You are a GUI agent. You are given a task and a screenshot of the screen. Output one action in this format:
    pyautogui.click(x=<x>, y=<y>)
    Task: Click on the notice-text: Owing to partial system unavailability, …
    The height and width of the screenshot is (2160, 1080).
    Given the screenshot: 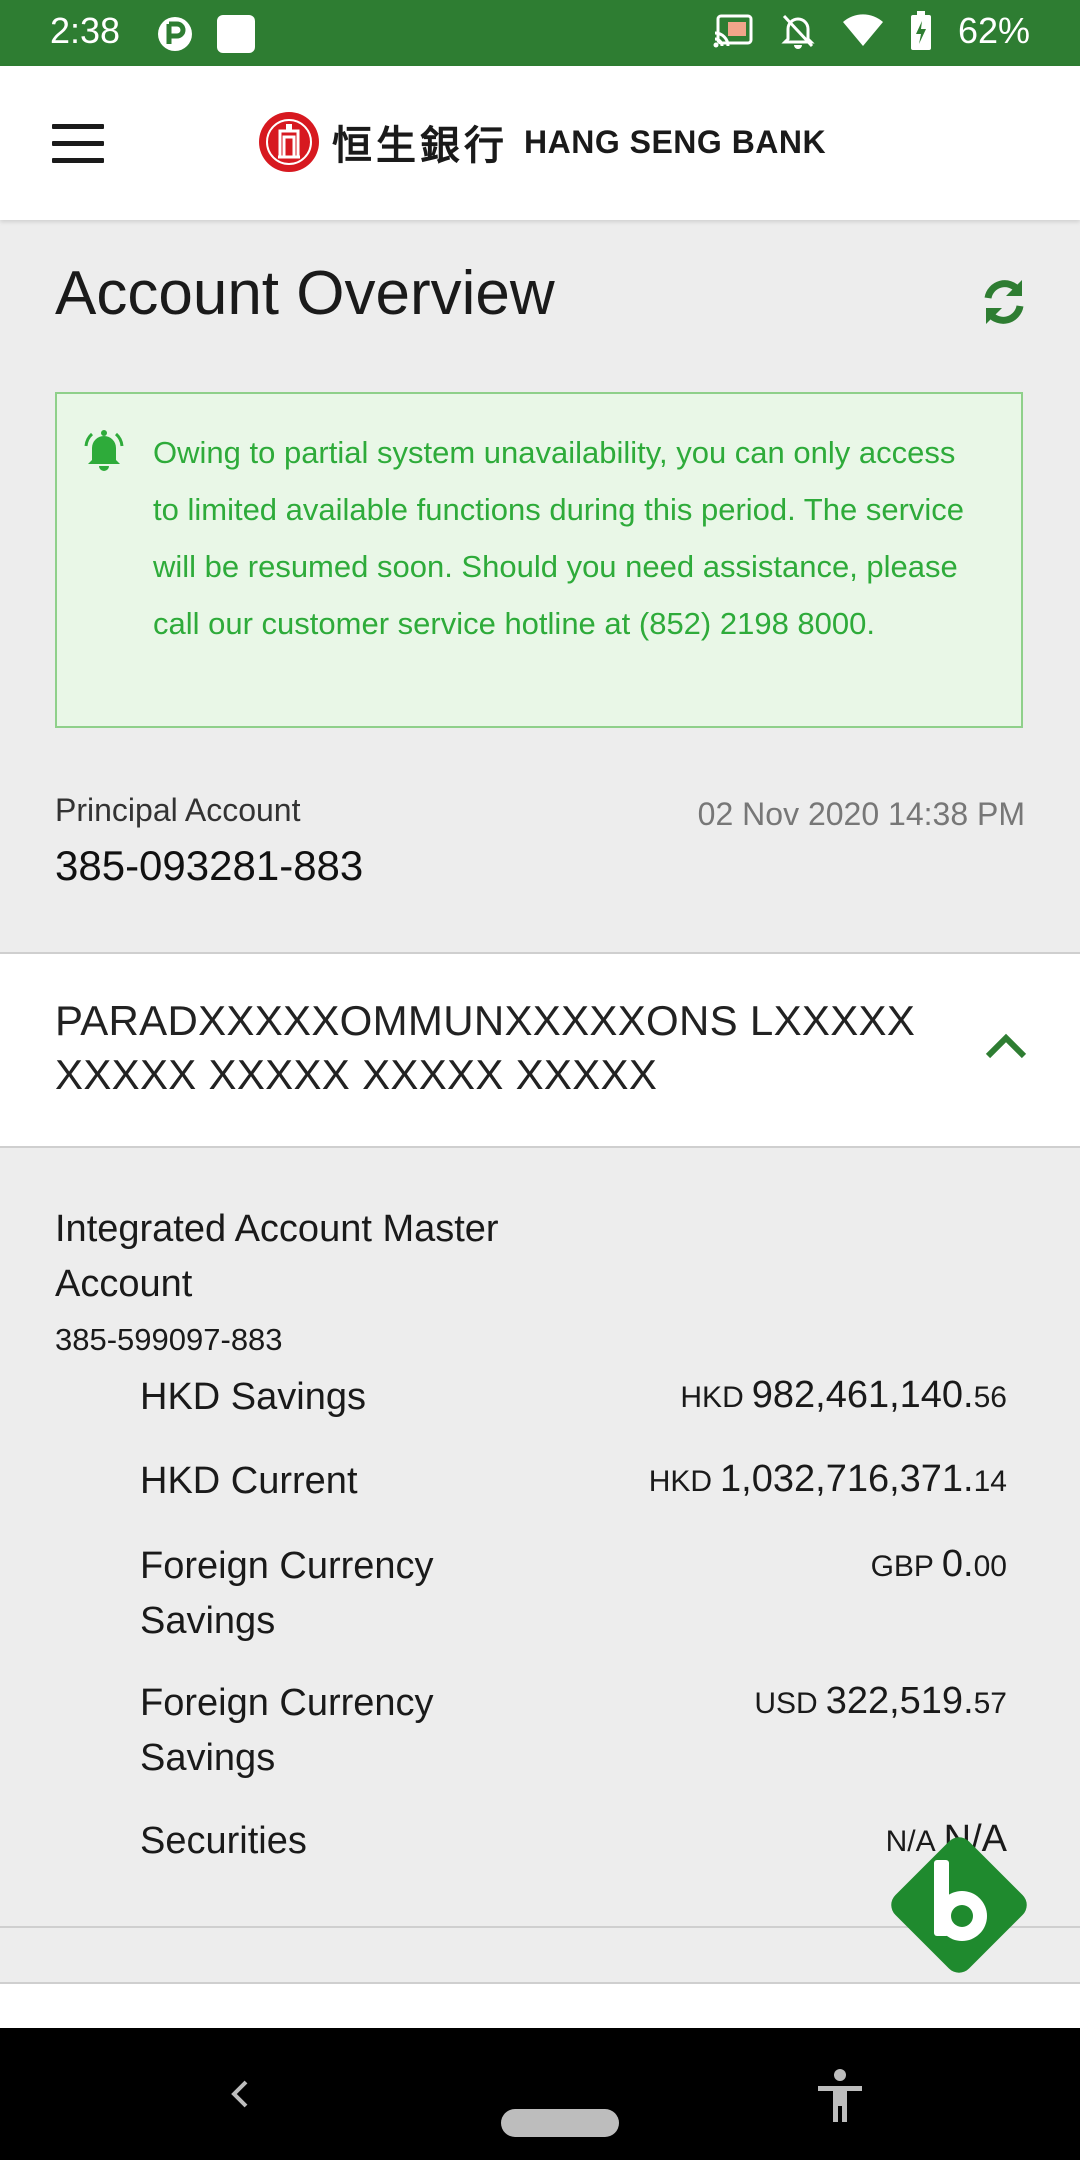 What is the action you would take?
    pyautogui.click(x=559, y=538)
    